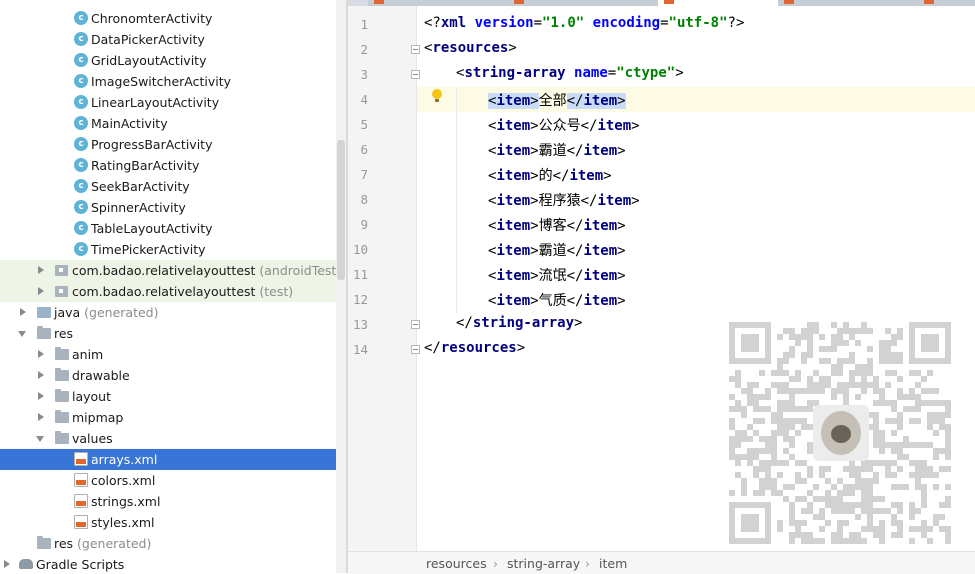  I want to click on tree-item: res, so click(168, 333).